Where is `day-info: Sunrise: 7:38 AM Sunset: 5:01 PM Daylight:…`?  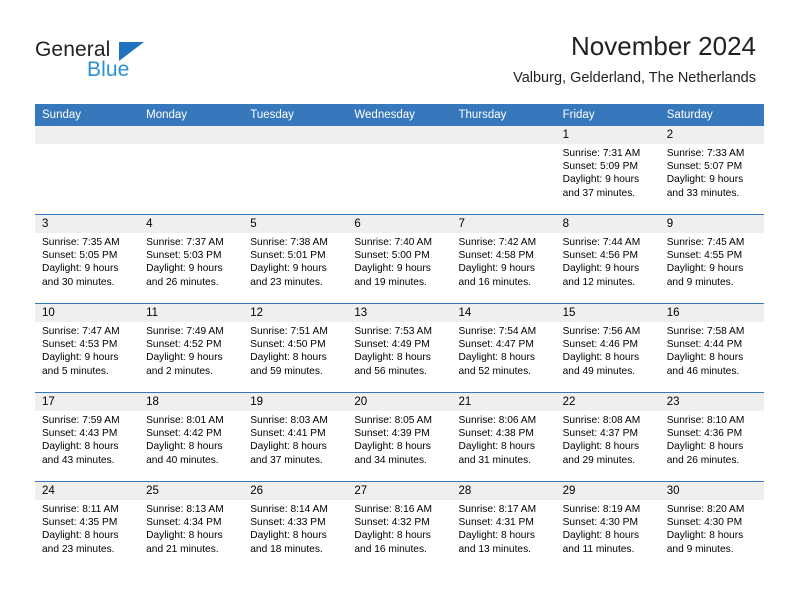 day-info: Sunrise: 7:38 AM Sunset: 5:01 PM Daylight:… is located at coordinates (295, 261).